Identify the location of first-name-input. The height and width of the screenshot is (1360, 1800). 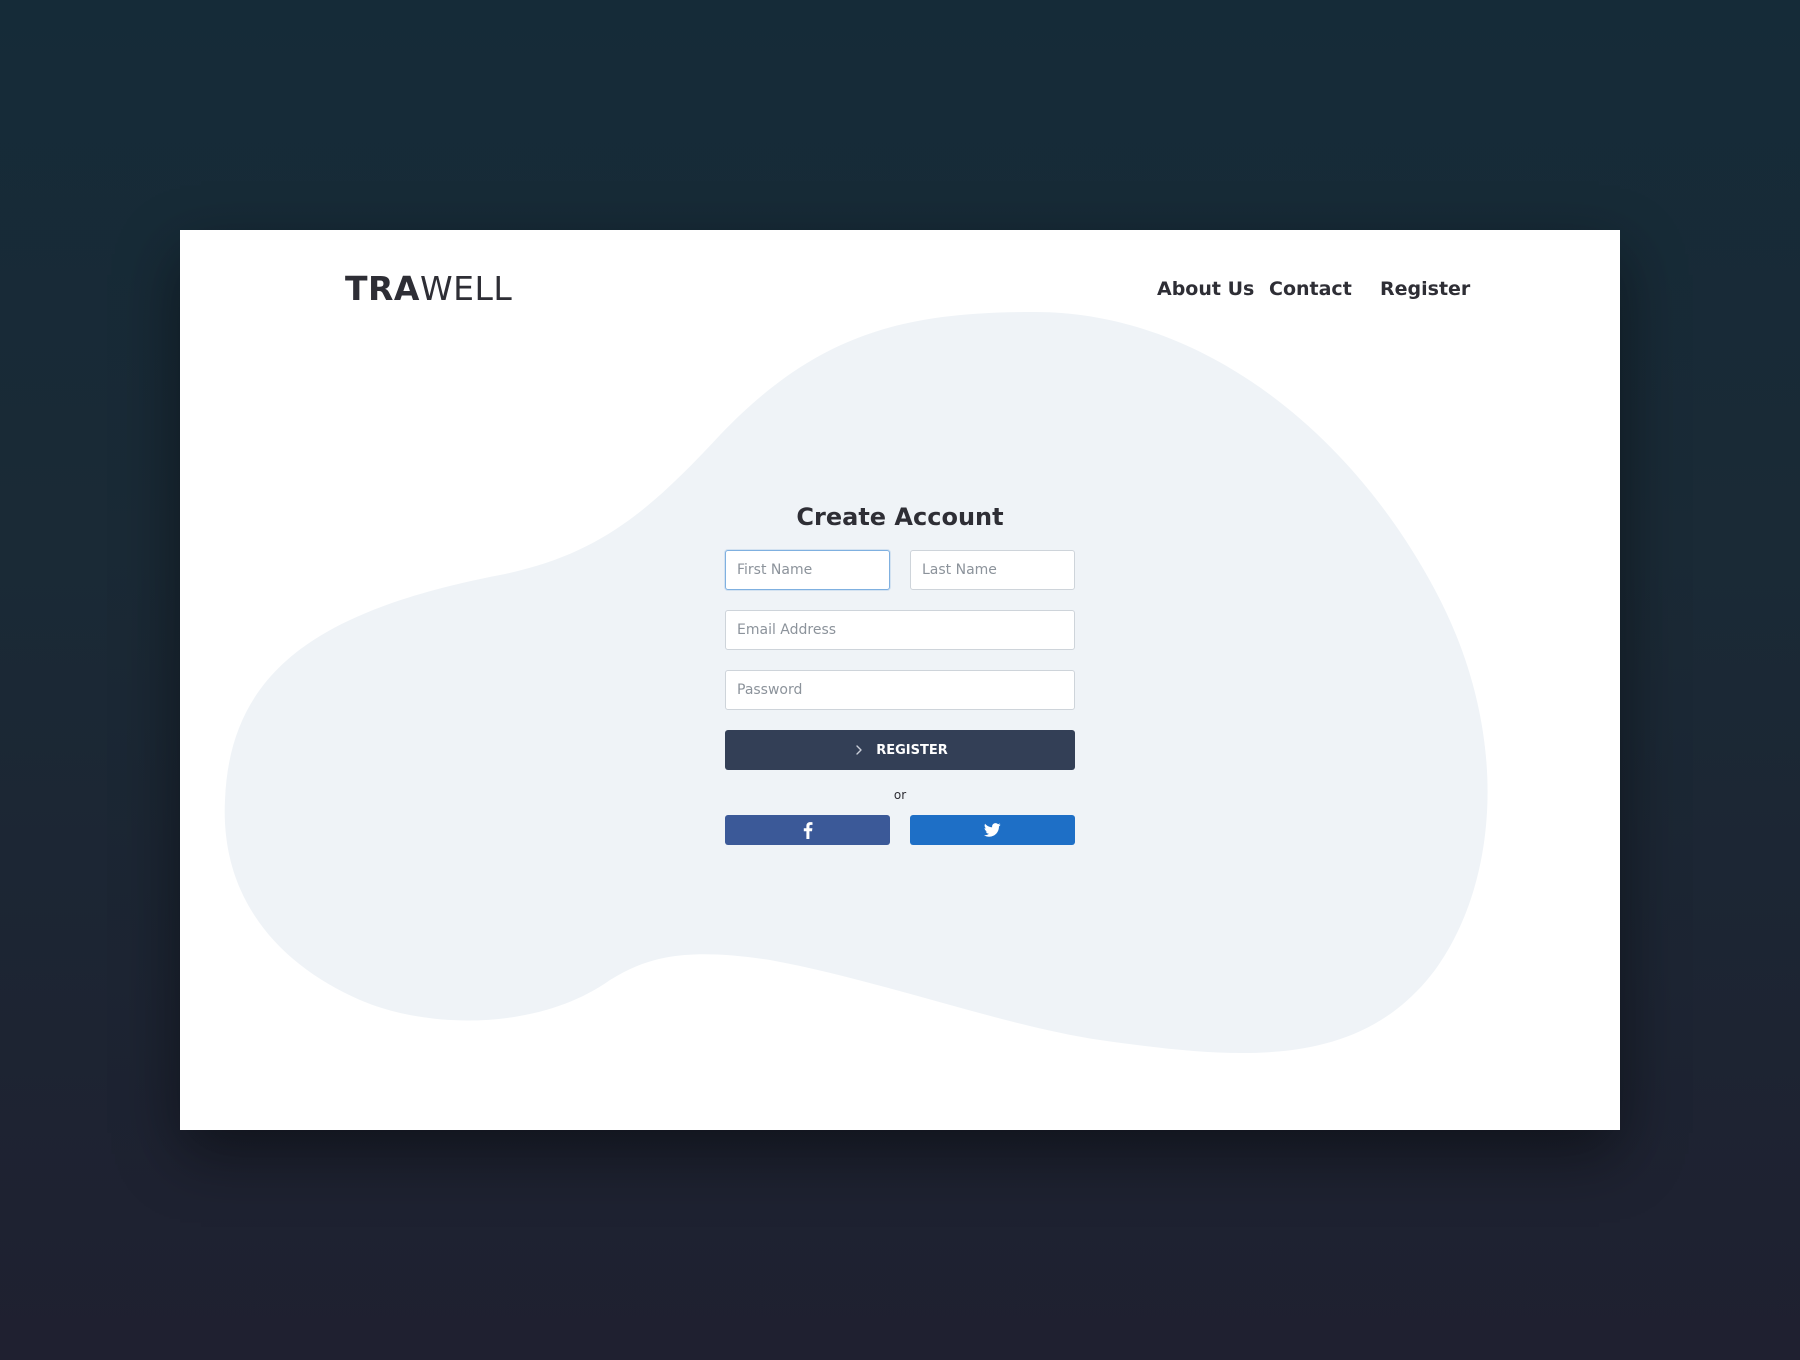
(807, 570).